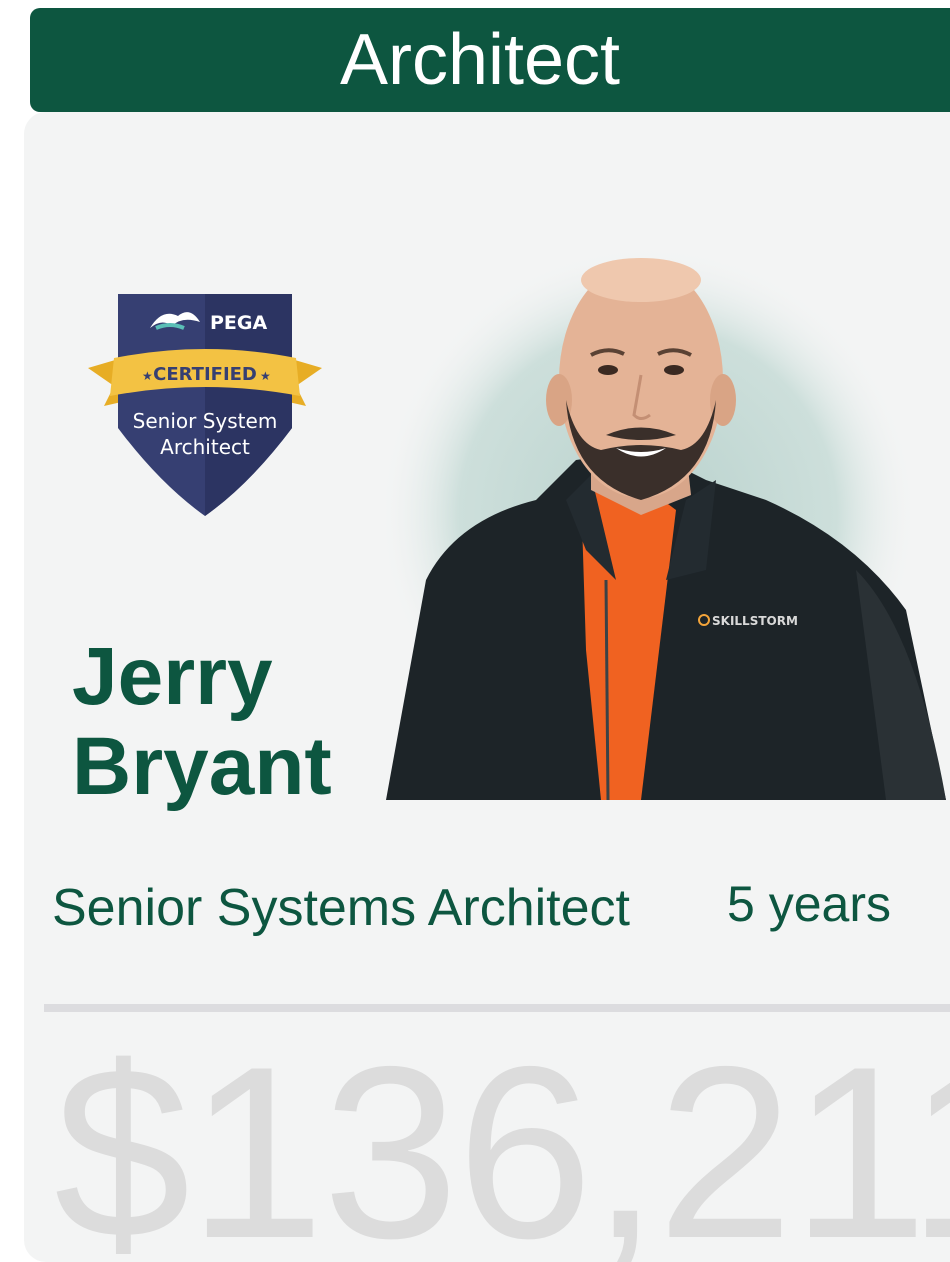 This screenshot has width=950, height=1262. Describe the element at coordinates (205, 447) in the screenshot. I see `badge-line2: Architect` at that location.